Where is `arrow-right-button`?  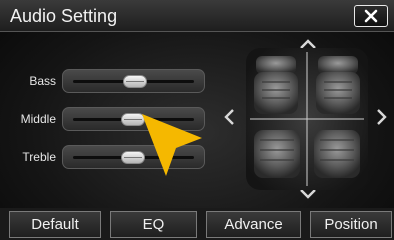 arrow-right-button is located at coordinates (382, 117).